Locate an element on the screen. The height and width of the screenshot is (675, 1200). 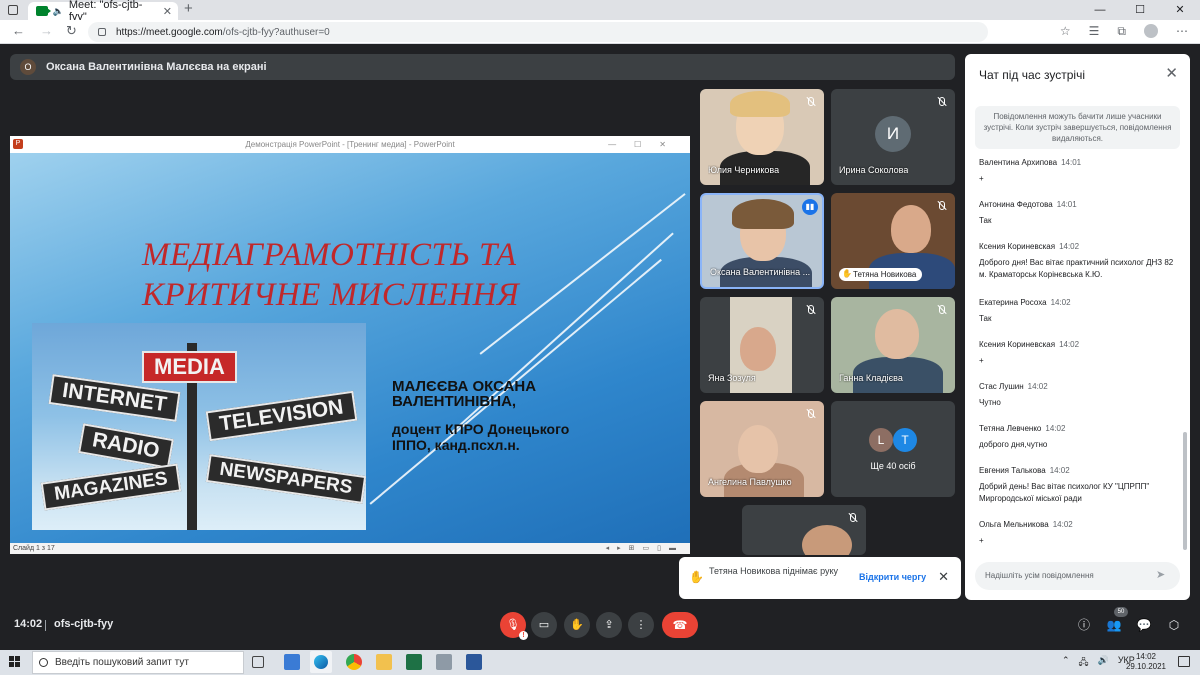
notifications-icon is located at coordinates (1184, 661).